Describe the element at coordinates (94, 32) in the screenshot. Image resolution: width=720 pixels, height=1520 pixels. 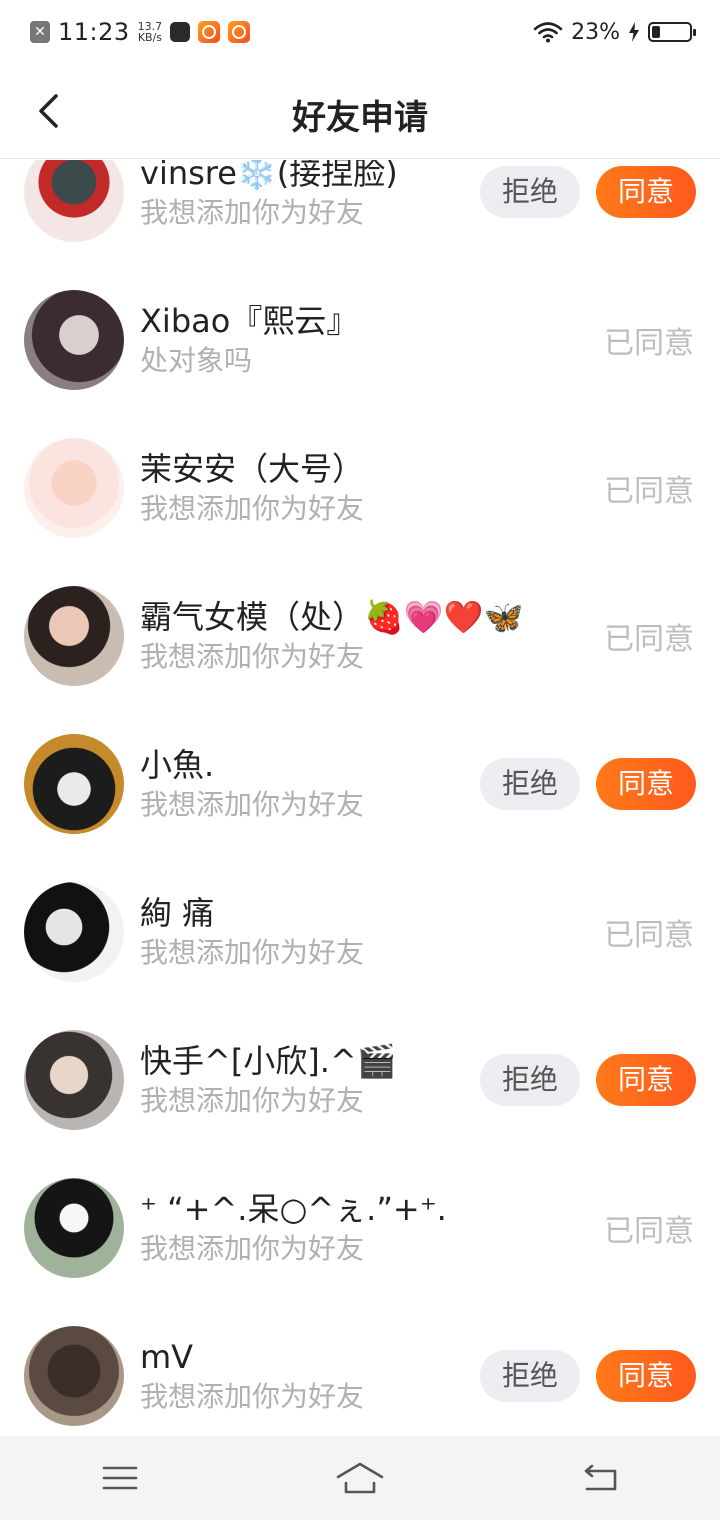
I see `status-time: 11:23` at that location.